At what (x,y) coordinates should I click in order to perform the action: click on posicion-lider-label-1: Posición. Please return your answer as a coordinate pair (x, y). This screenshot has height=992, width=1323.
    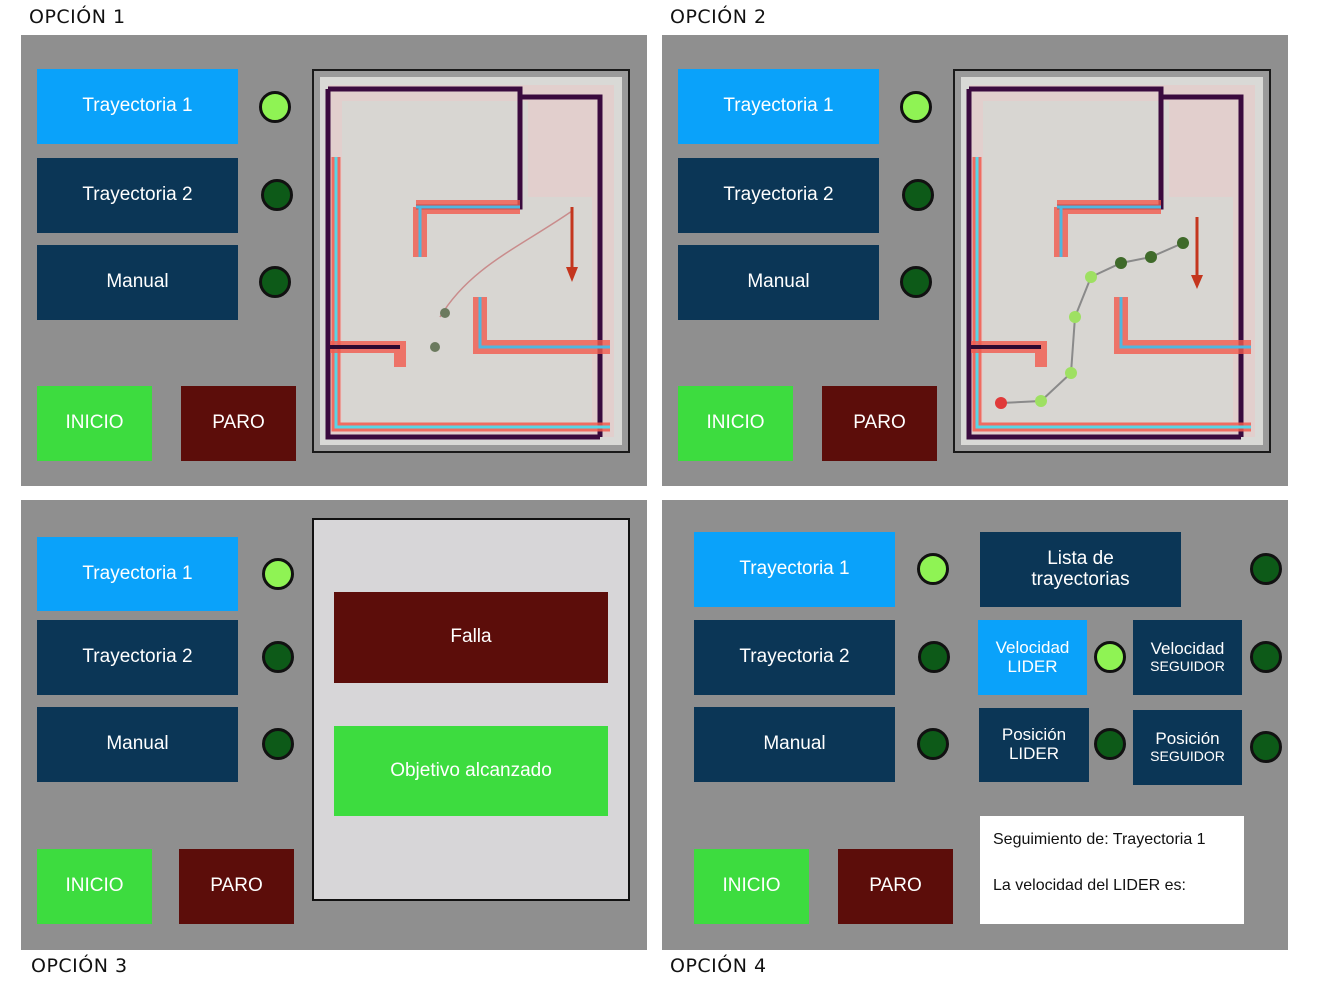
    Looking at the image, I should click on (1034, 735).